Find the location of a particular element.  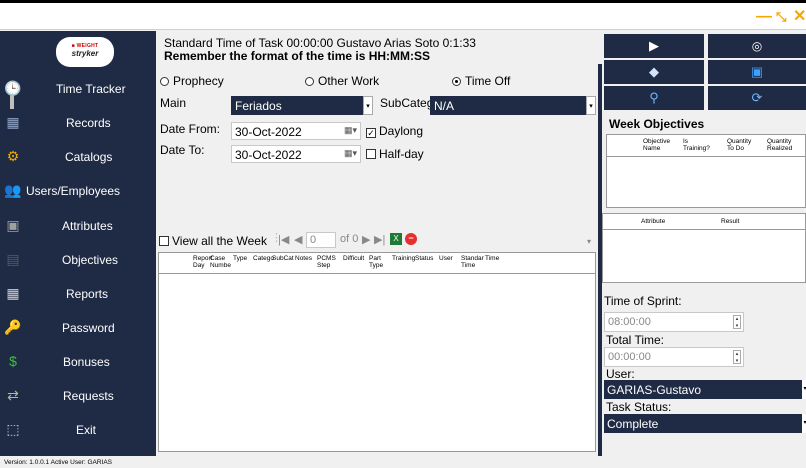

logo-brand: stryker is located at coordinates (85, 53).